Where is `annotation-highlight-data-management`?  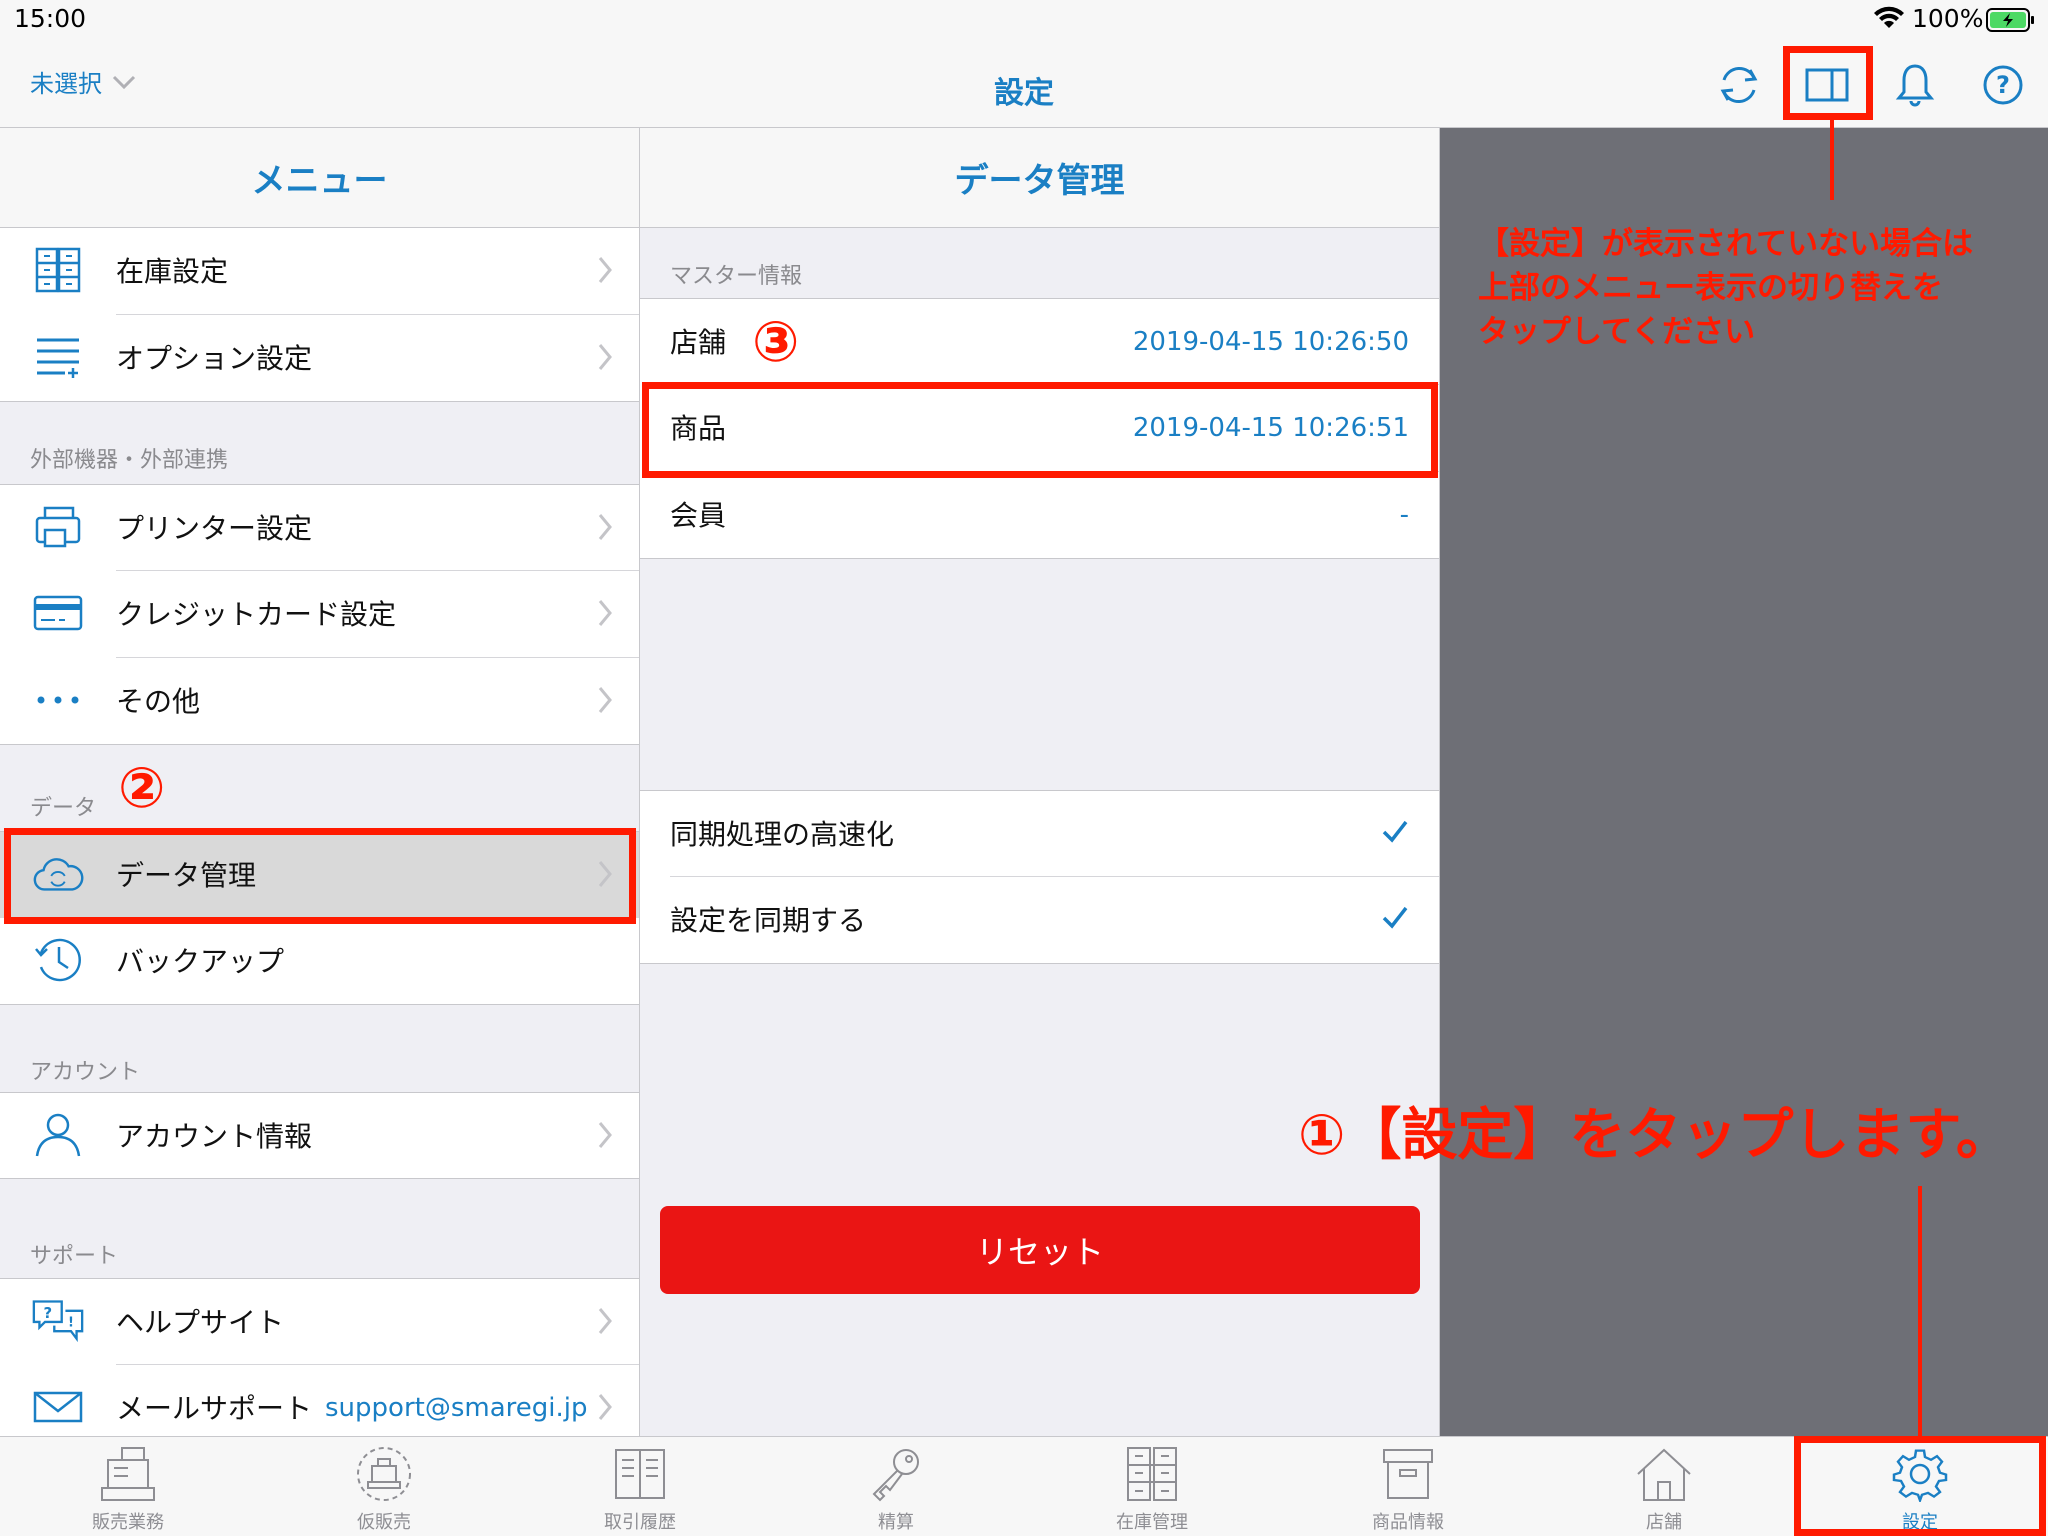
annotation-highlight-data-management is located at coordinates (320, 876).